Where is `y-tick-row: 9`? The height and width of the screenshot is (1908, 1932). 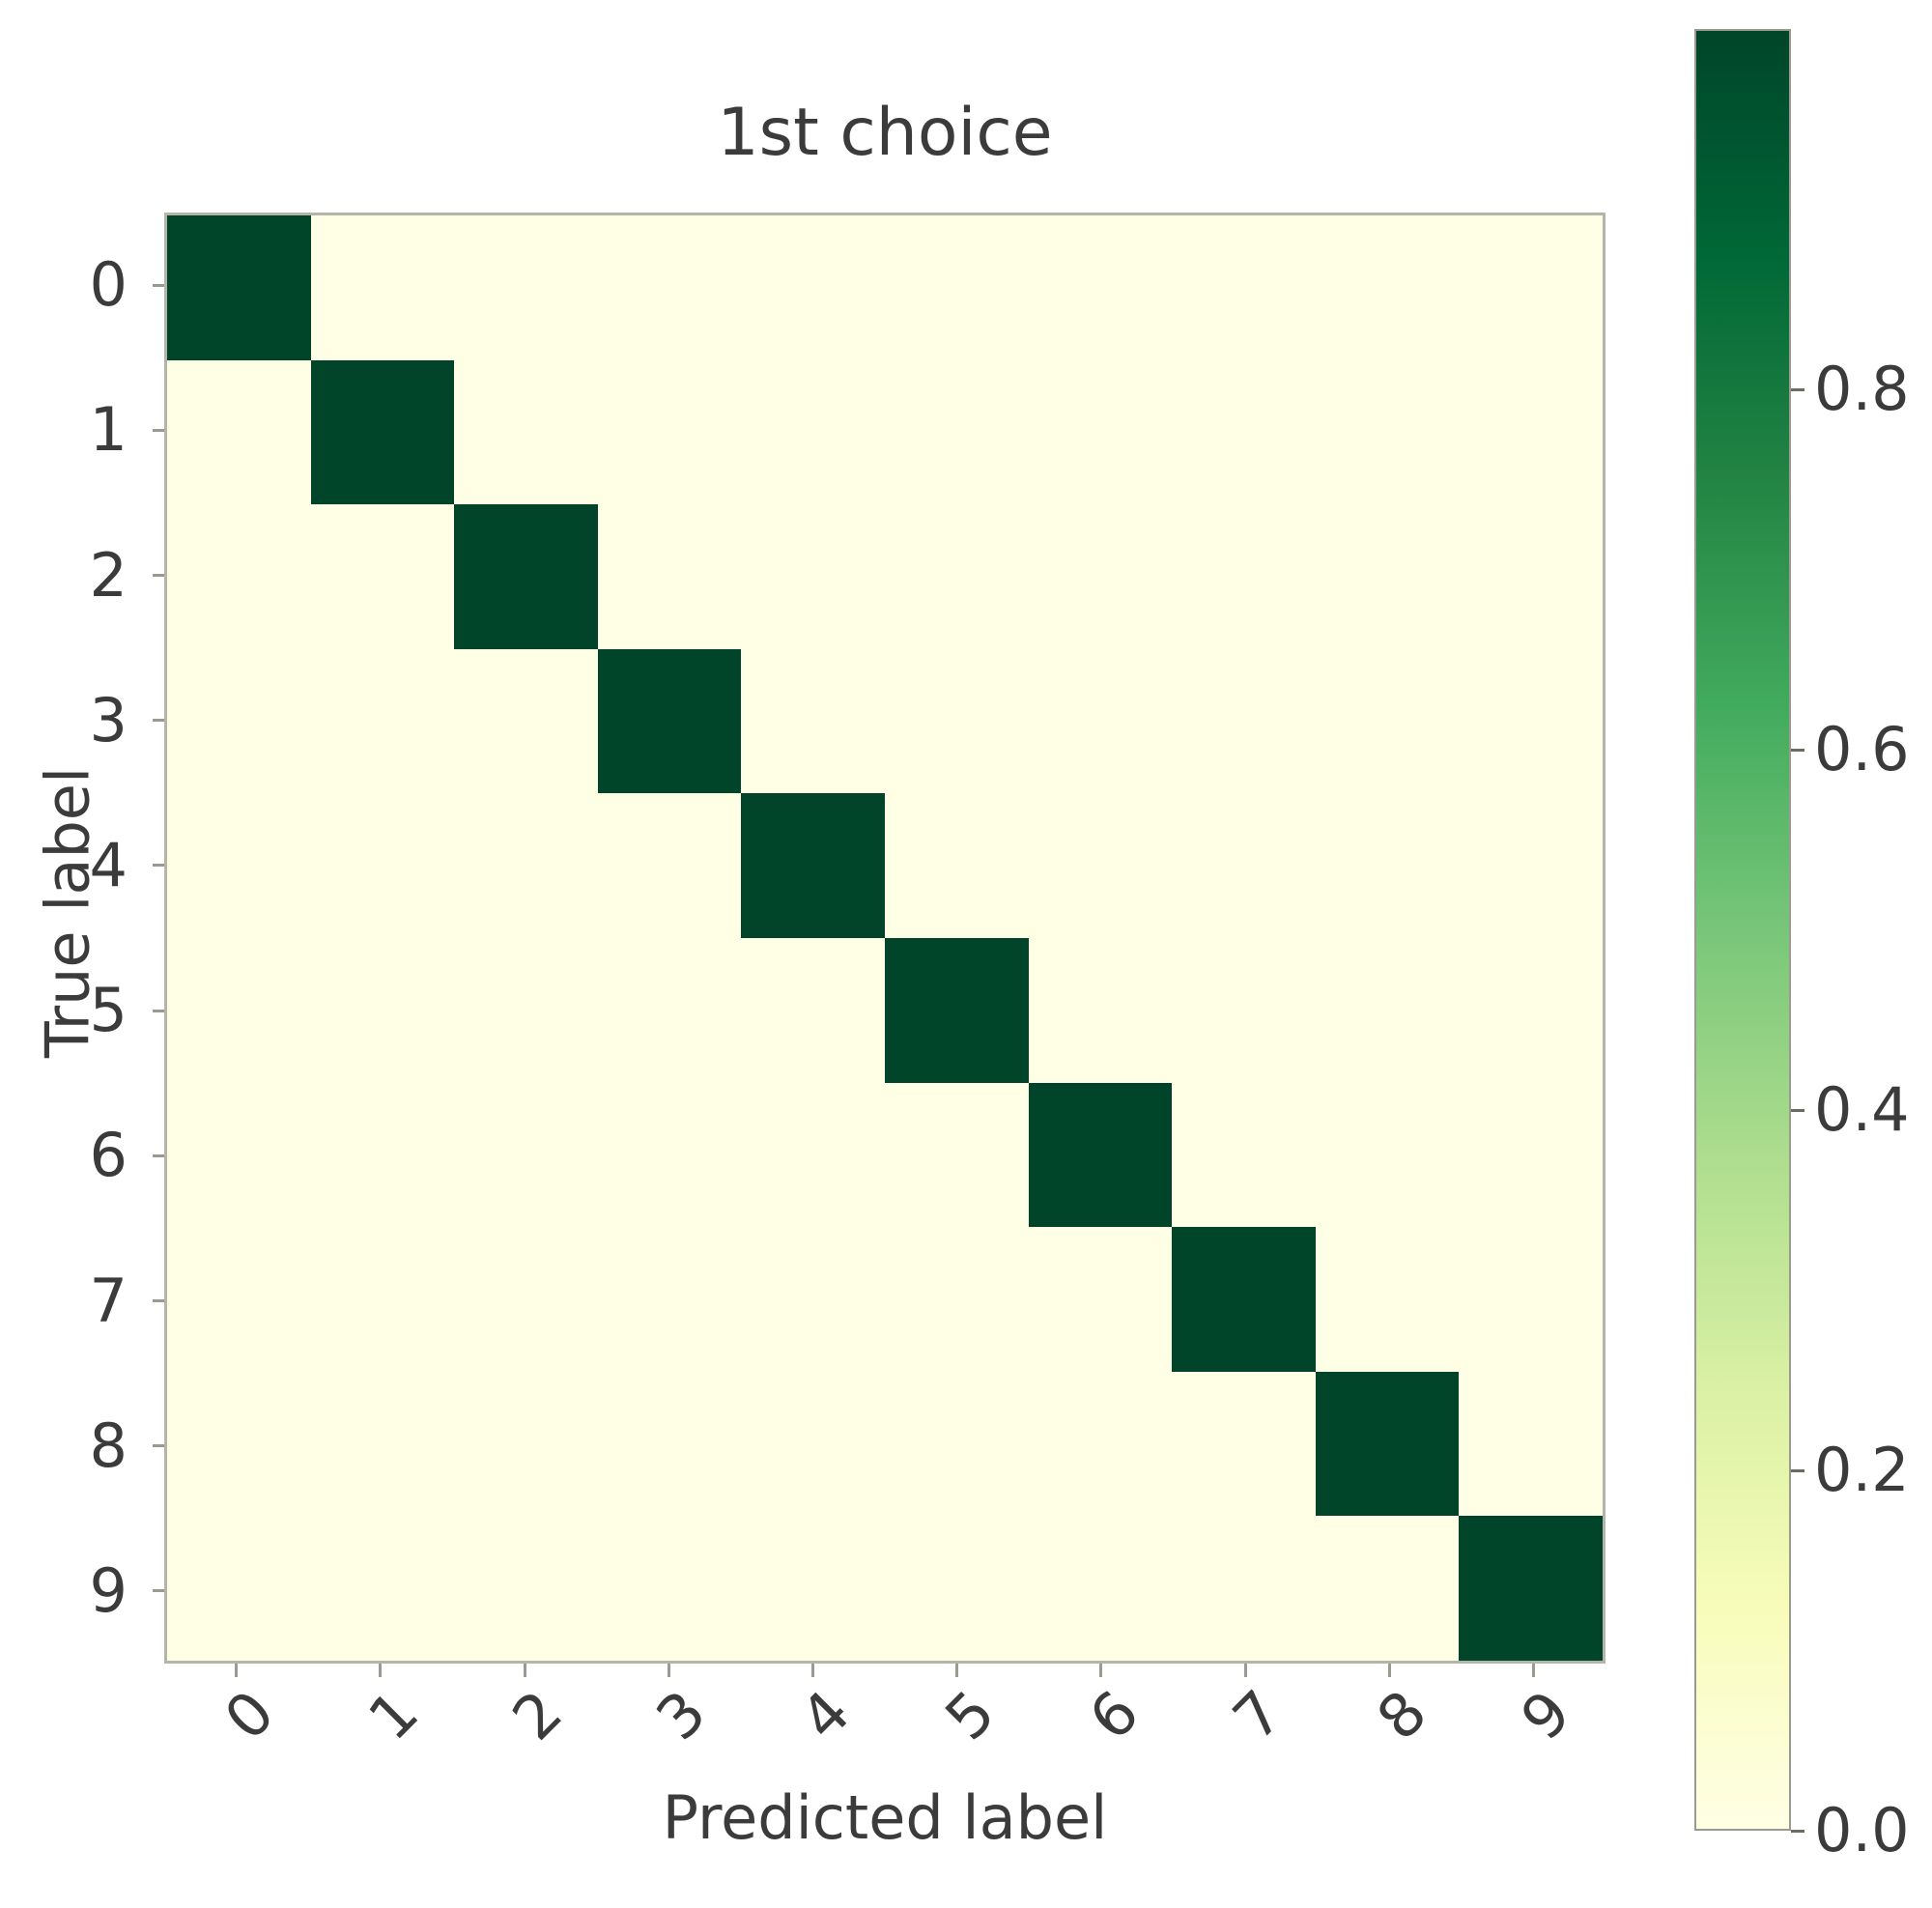
y-tick-row: 9 is located at coordinates (76, 1592).